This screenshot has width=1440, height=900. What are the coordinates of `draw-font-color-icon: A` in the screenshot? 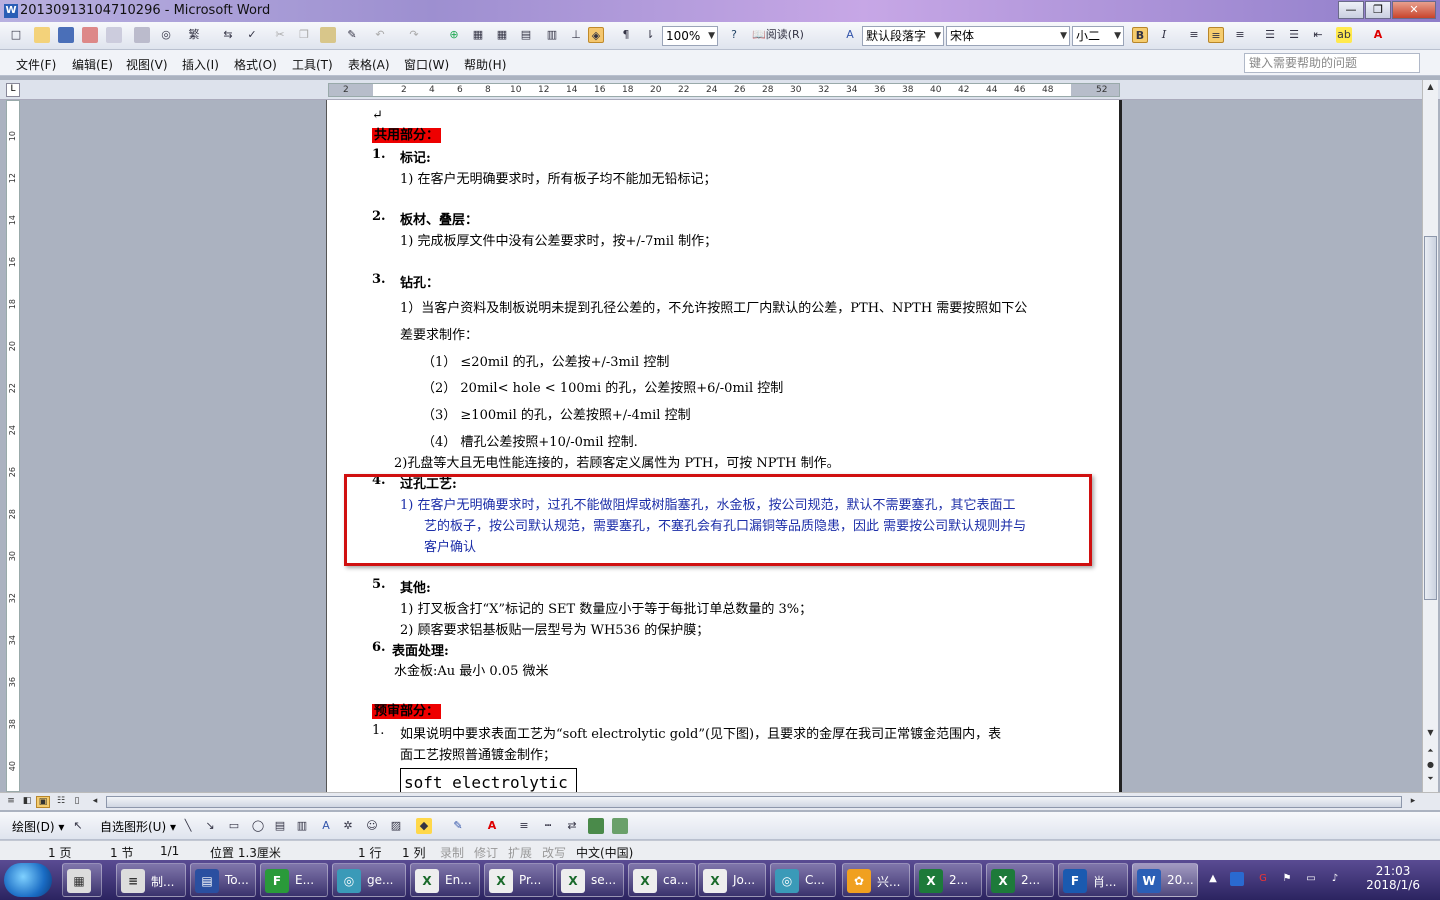 It's located at (492, 826).